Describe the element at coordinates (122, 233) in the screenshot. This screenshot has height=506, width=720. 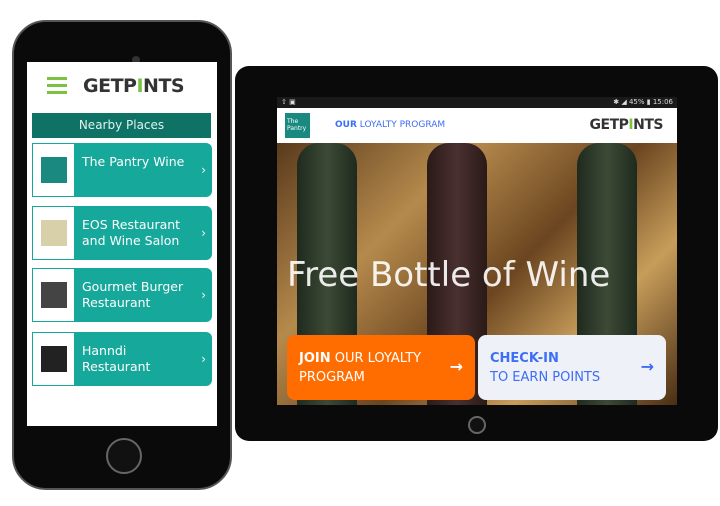
I see `place-item: EOS Restaurant and Wine Salon ›` at that location.